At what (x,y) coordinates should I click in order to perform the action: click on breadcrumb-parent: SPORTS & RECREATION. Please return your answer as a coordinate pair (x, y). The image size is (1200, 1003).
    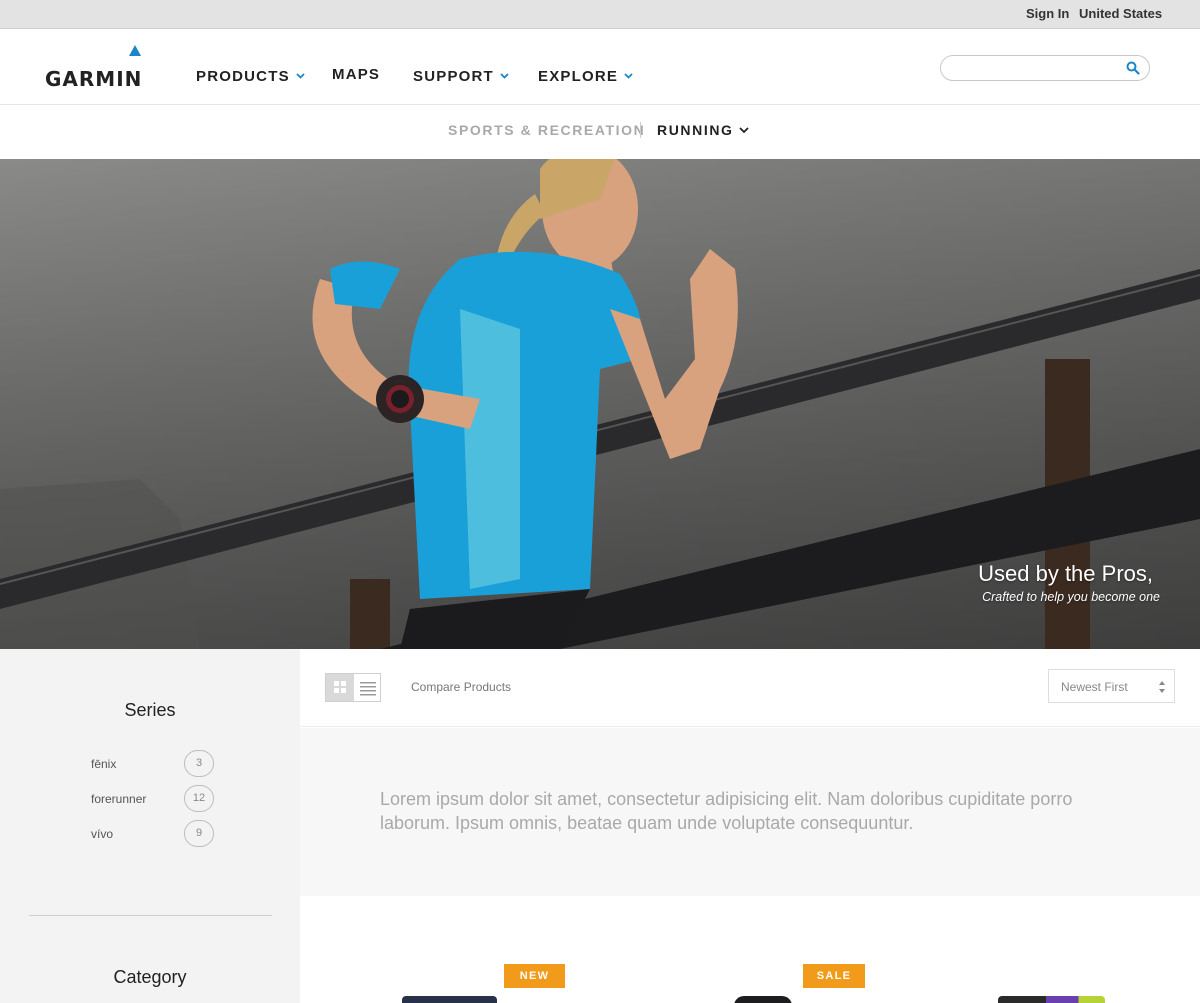
    Looking at the image, I should click on (546, 130).